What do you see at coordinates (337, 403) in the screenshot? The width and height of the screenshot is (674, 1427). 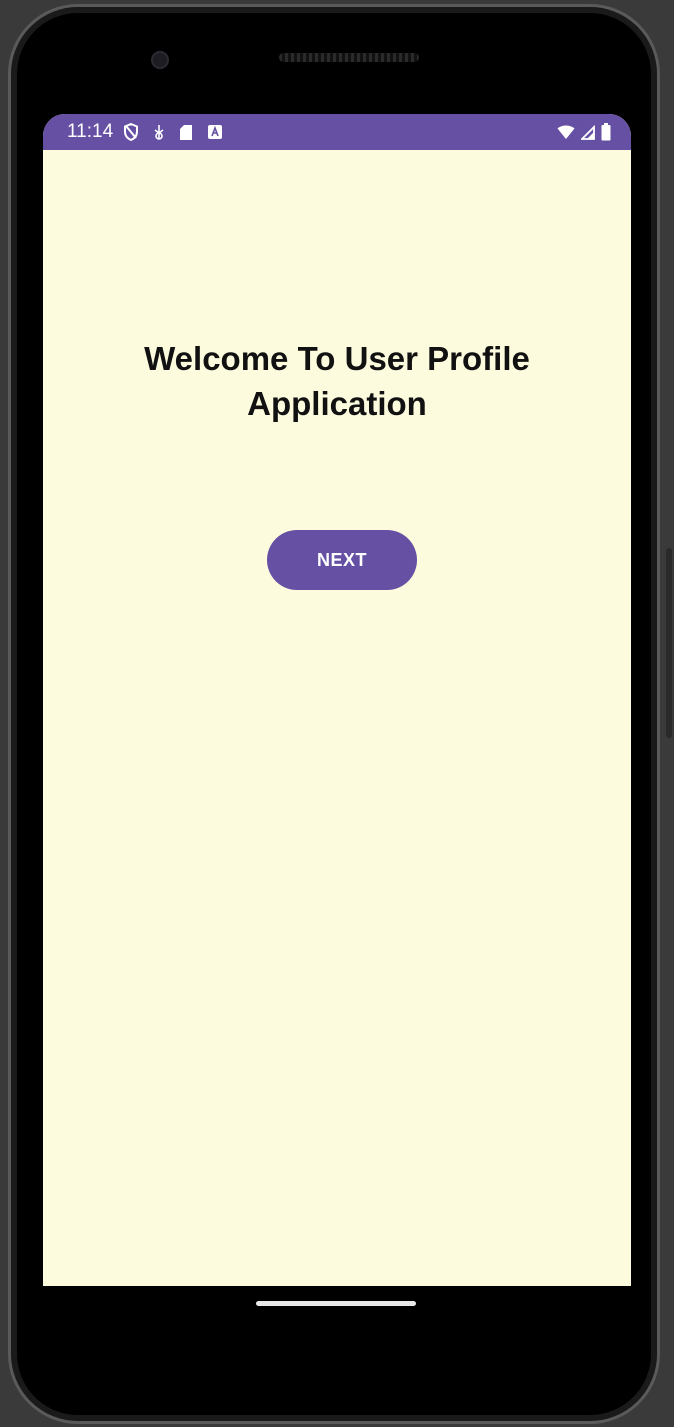 I see `welcome-title-line2: Application` at bounding box center [337, 403].